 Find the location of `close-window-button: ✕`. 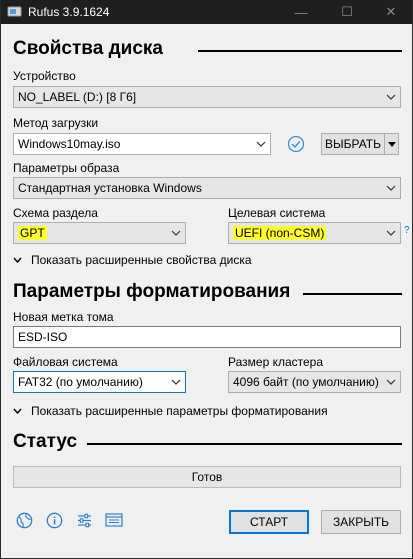

close-window-button: ✕ is located at coordinates (390, 12).